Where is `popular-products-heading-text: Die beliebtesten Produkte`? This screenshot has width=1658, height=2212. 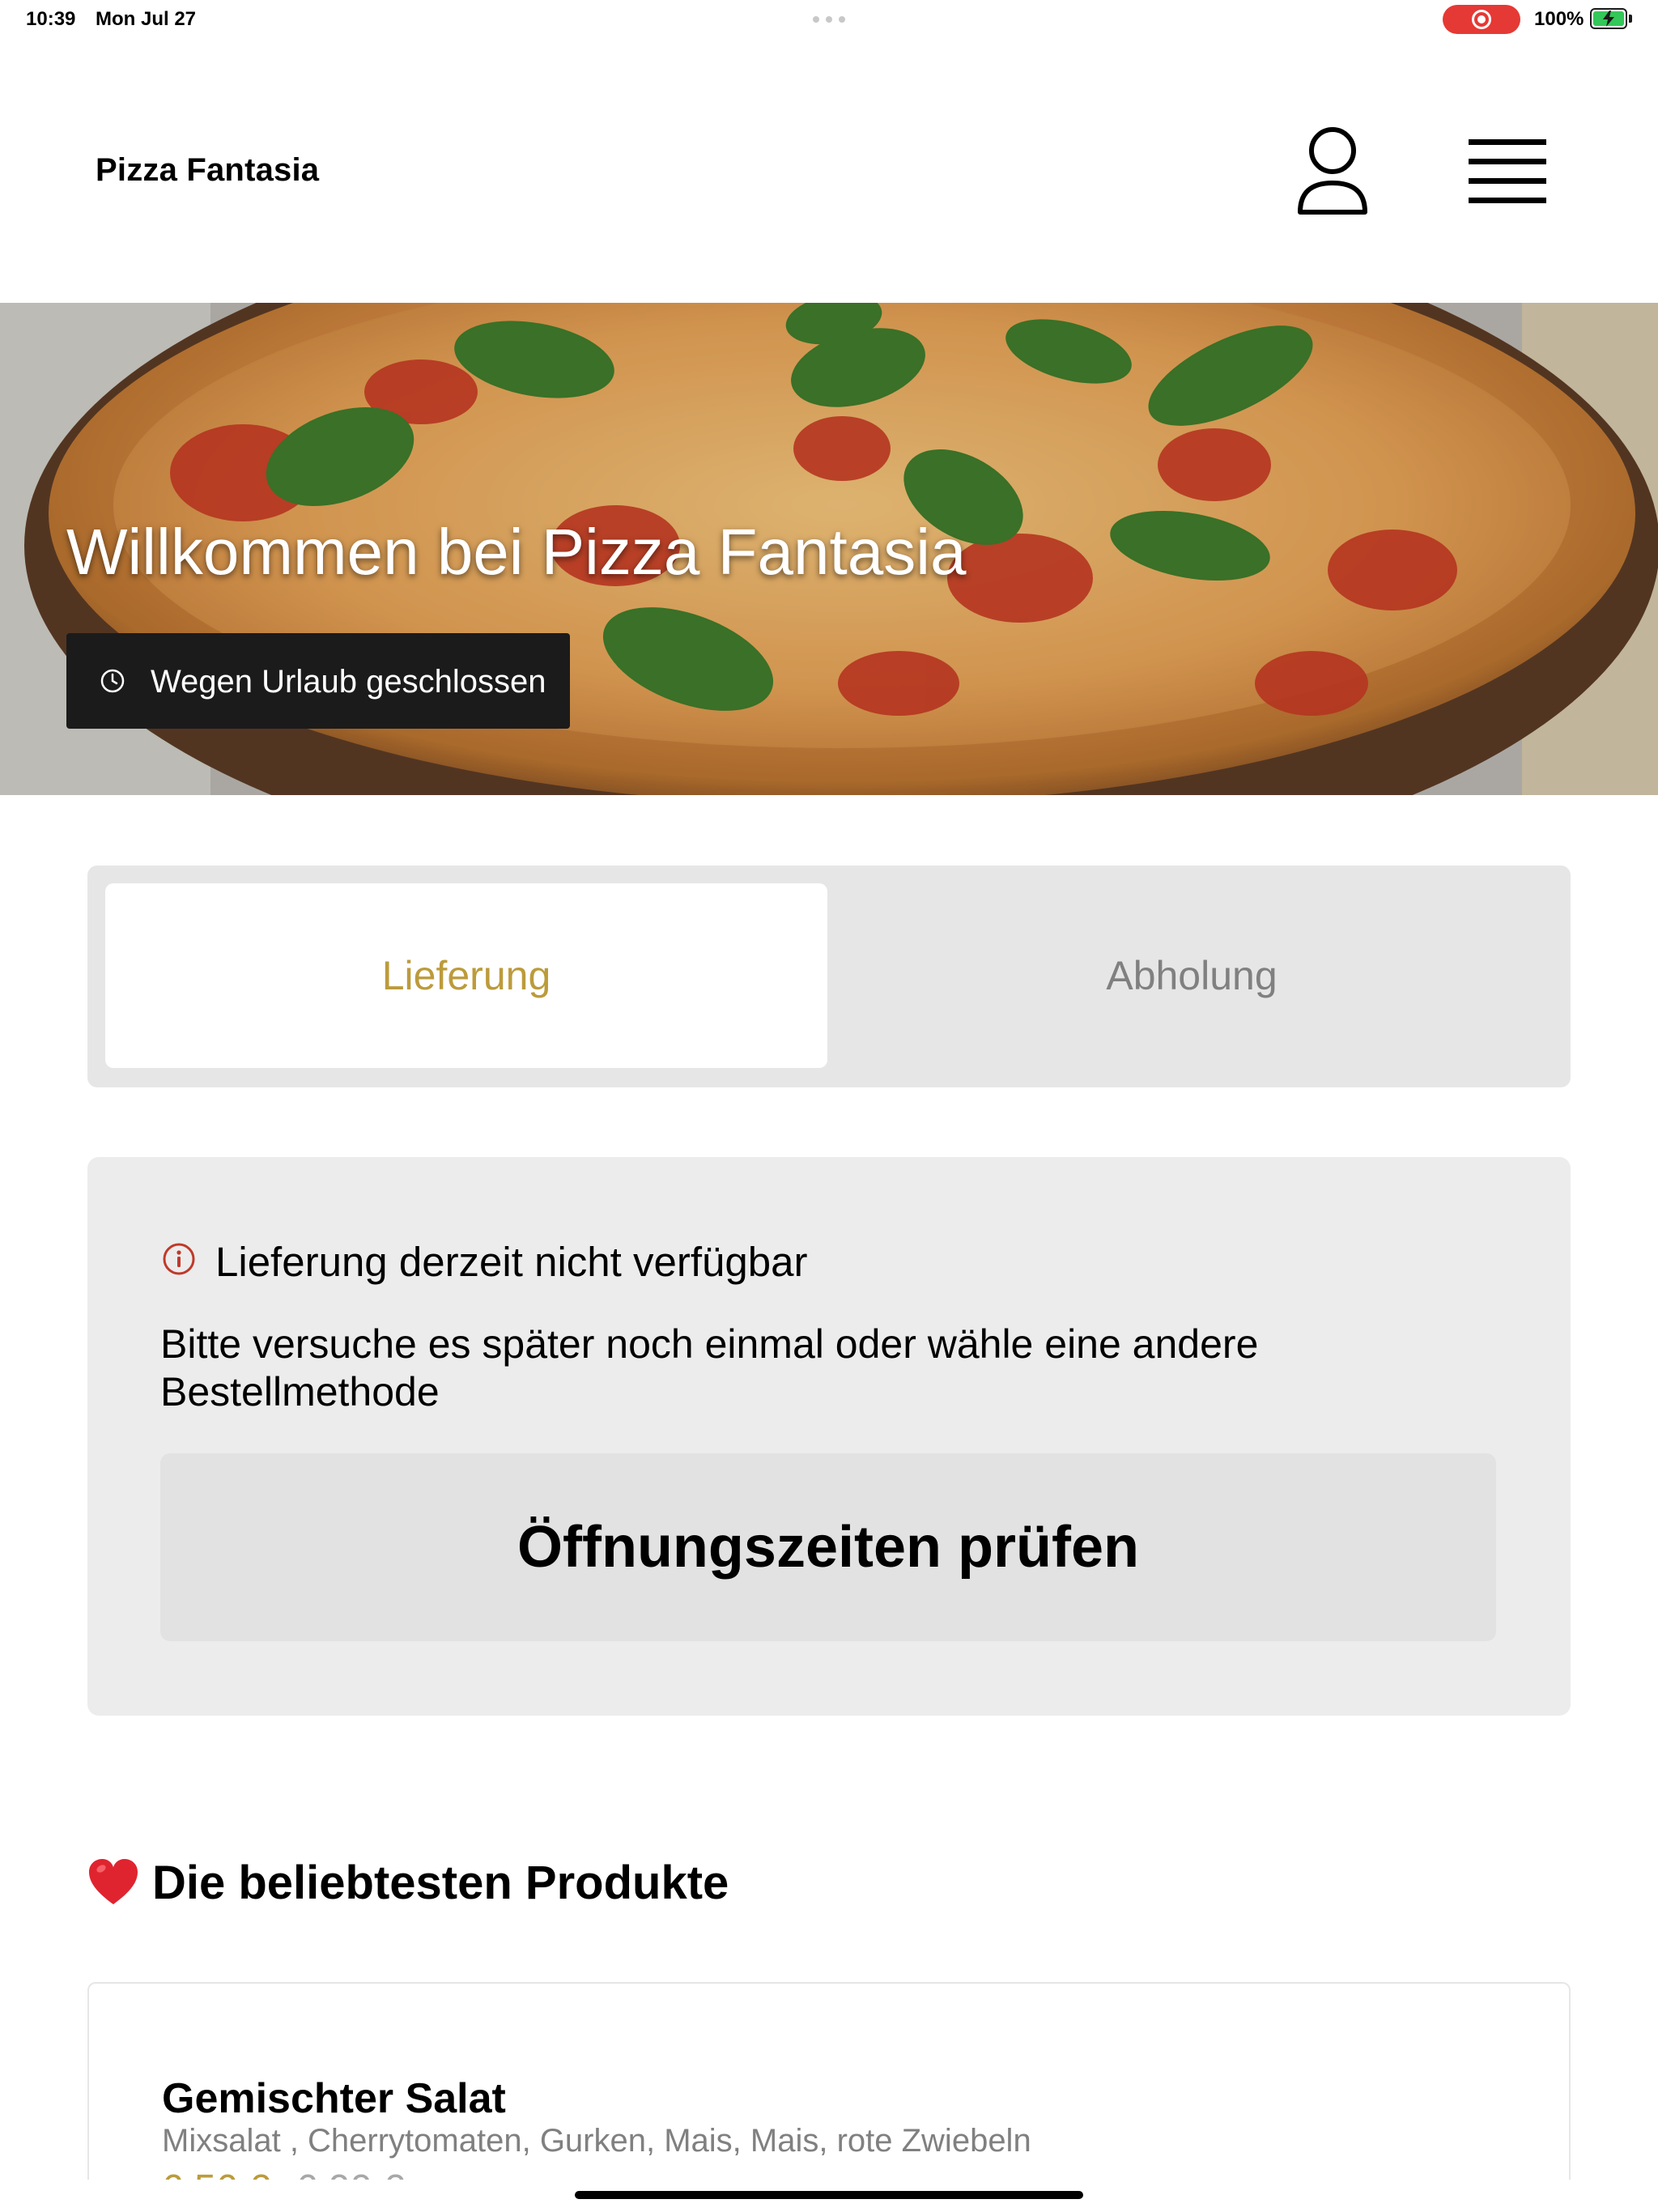
popular-products-heading-text: Die beliebtesten Produkte is located at coordinates (440, 1882).